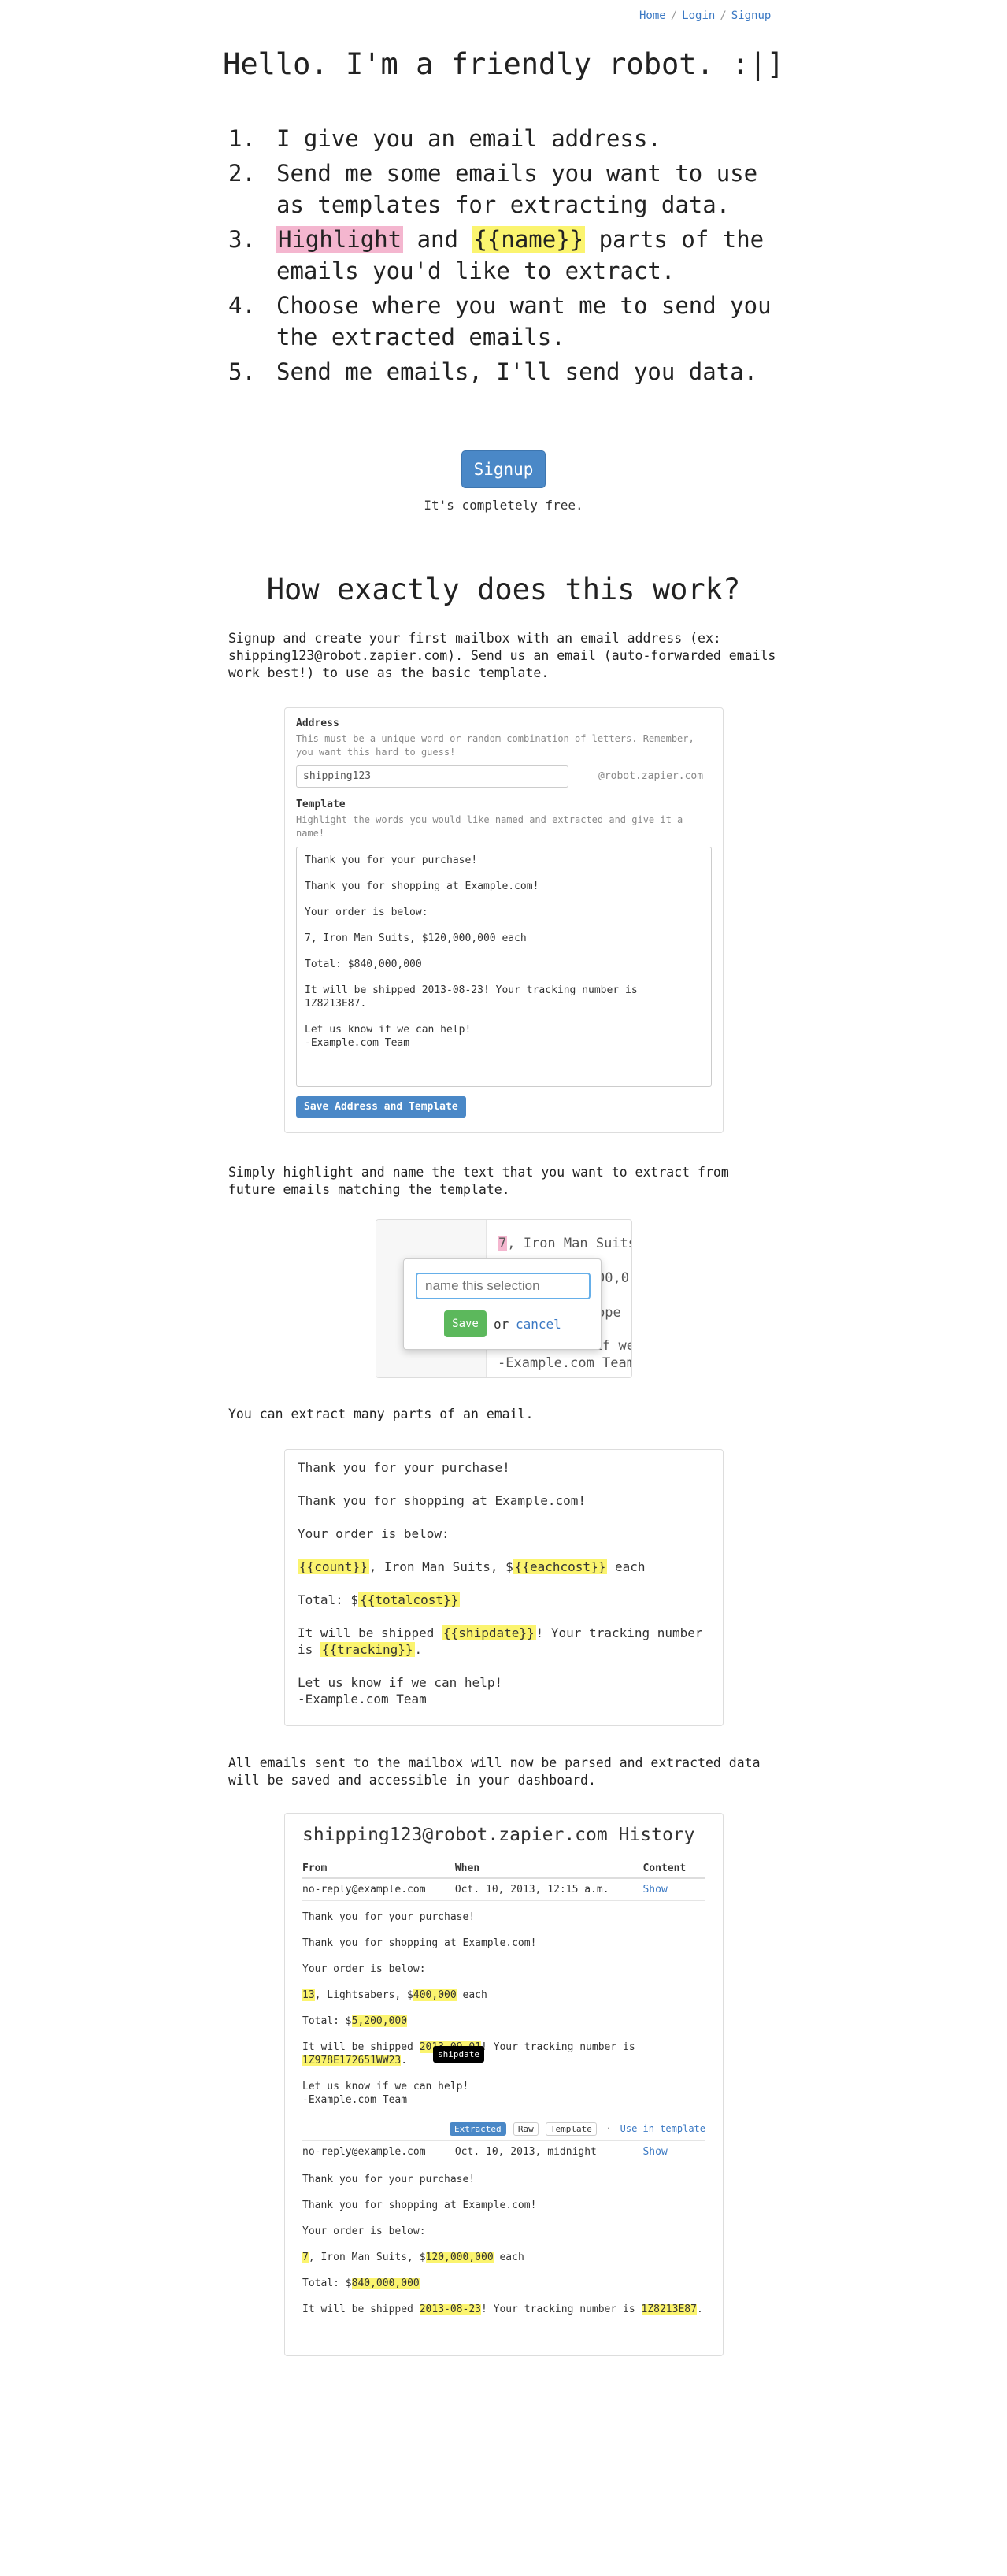 This screenshot has width=1007, height=2576. I want to click on email-line: Thank you for your purchase!, so click(389, 1917).